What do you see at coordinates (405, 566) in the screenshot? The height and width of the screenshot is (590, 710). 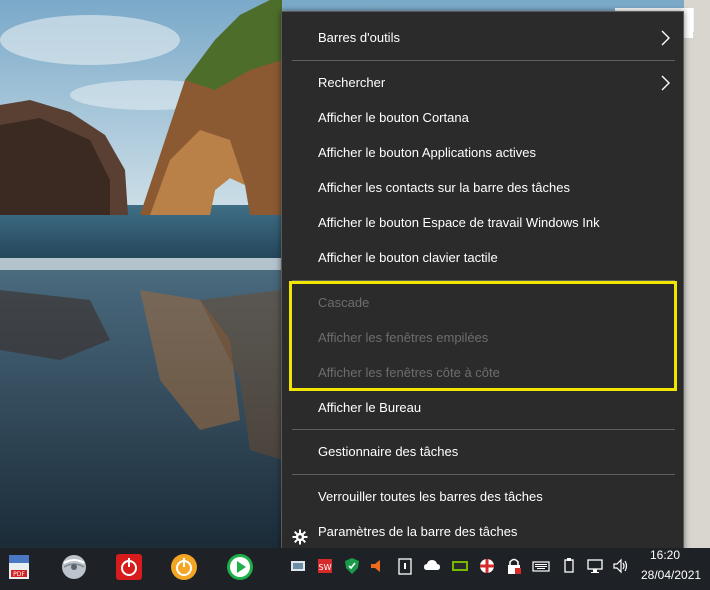 I see `clipboard-icon` at bounding box center [405, 566].